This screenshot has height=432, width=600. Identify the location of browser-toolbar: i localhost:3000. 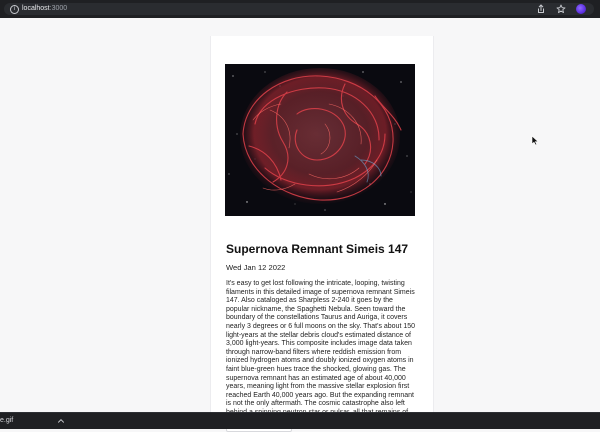
(300, 9).